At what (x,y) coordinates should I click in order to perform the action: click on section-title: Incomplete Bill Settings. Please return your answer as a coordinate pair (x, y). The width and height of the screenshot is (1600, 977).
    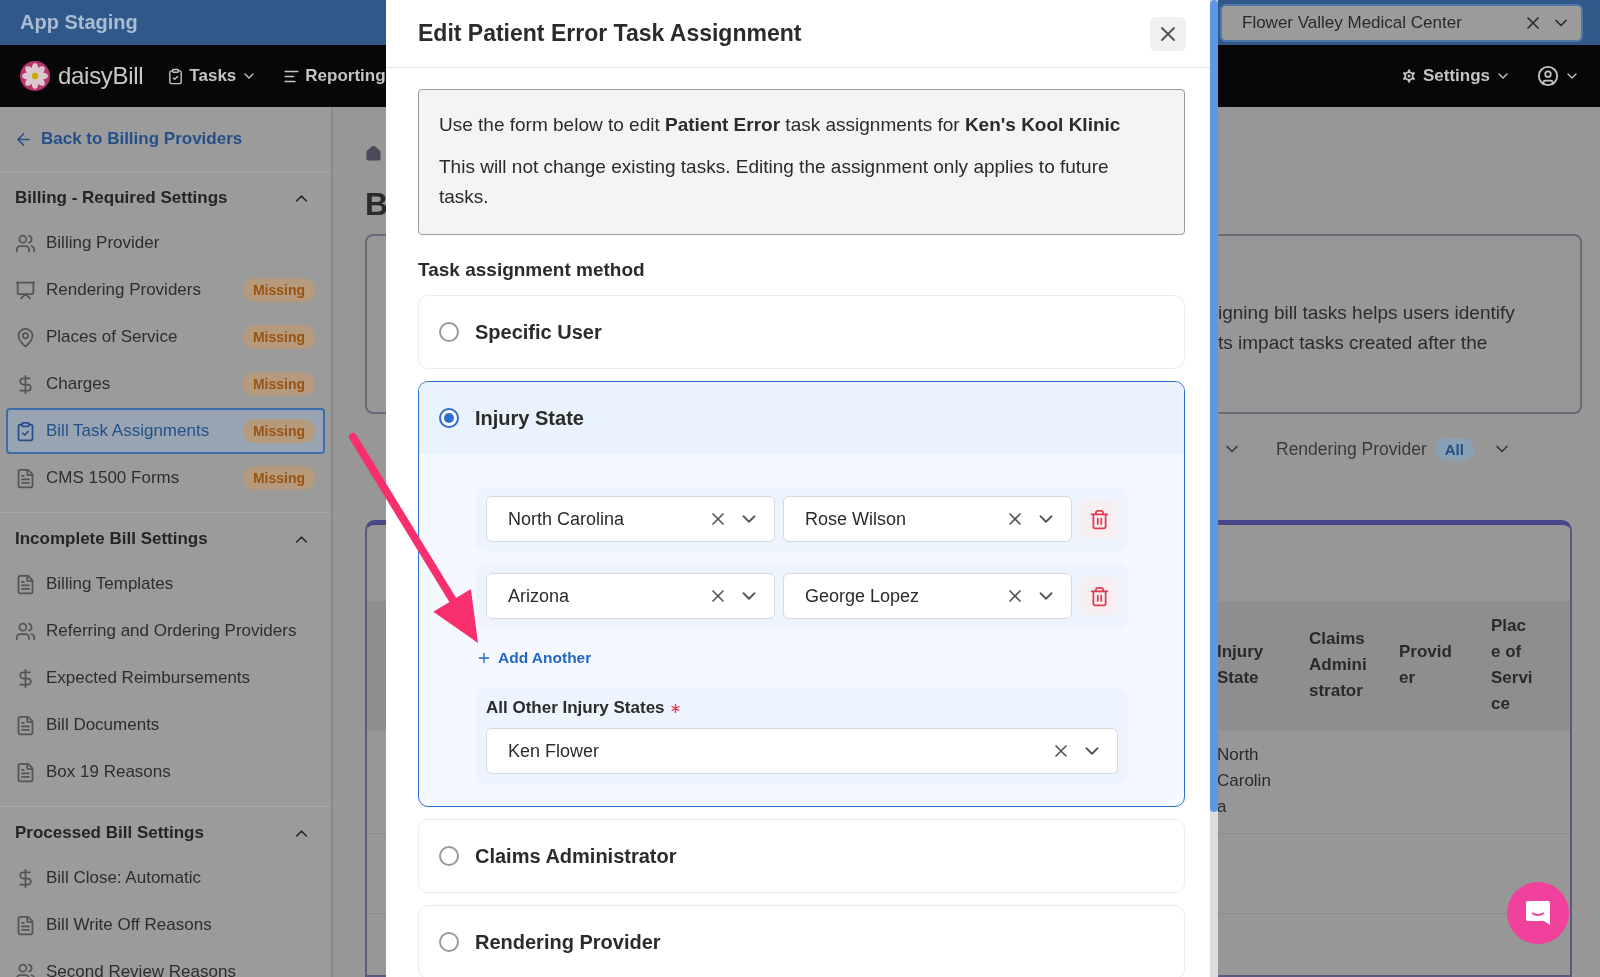
    Looking at the image, I should click on (111, 539).